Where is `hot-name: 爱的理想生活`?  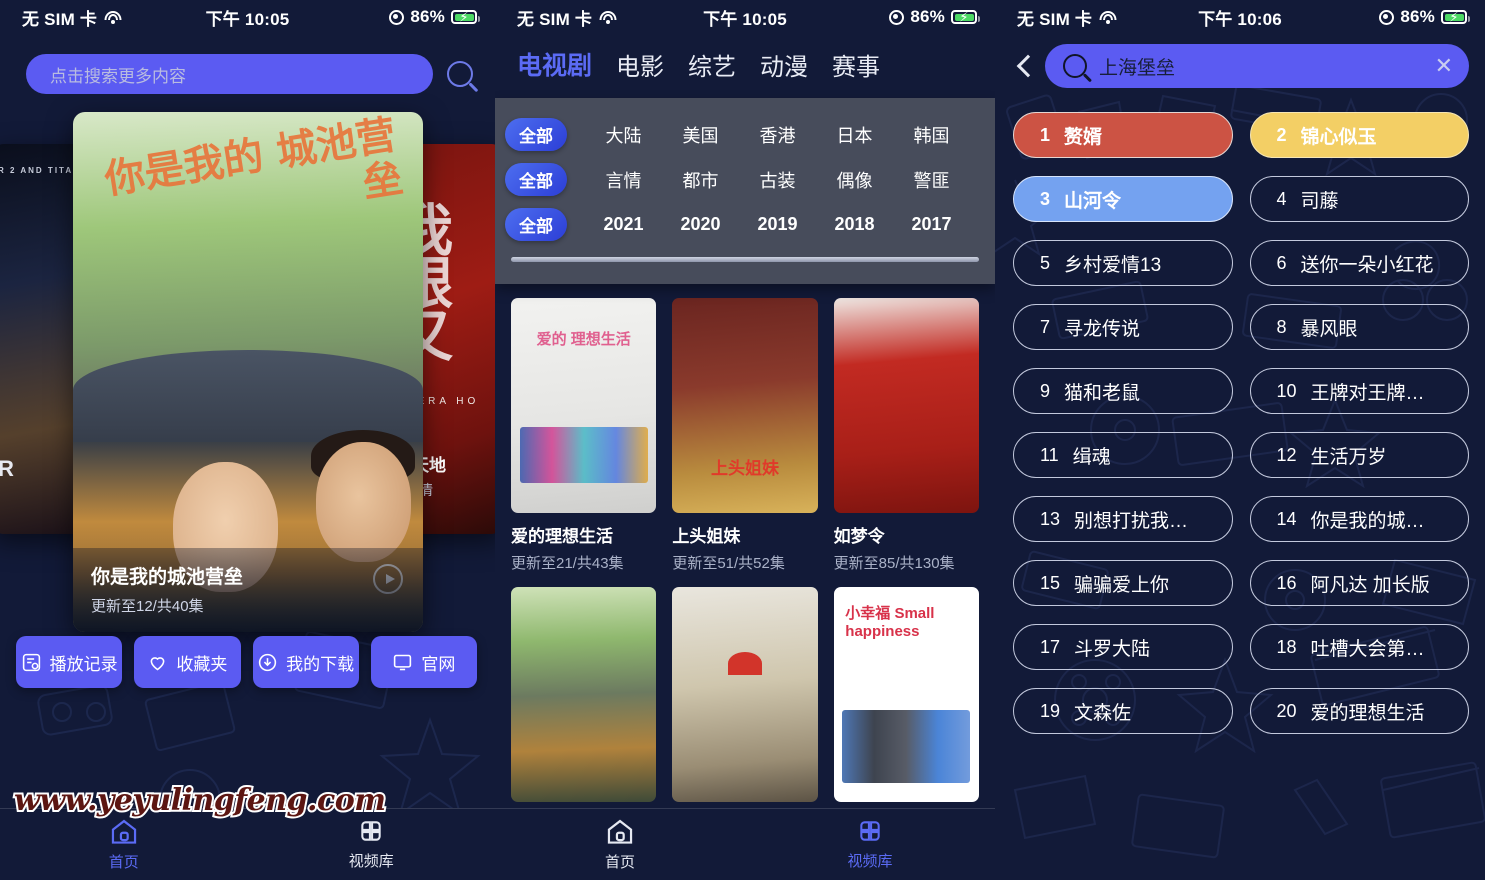
hot-name: 爱的理想生活 is located at coordinates (1367, 713).